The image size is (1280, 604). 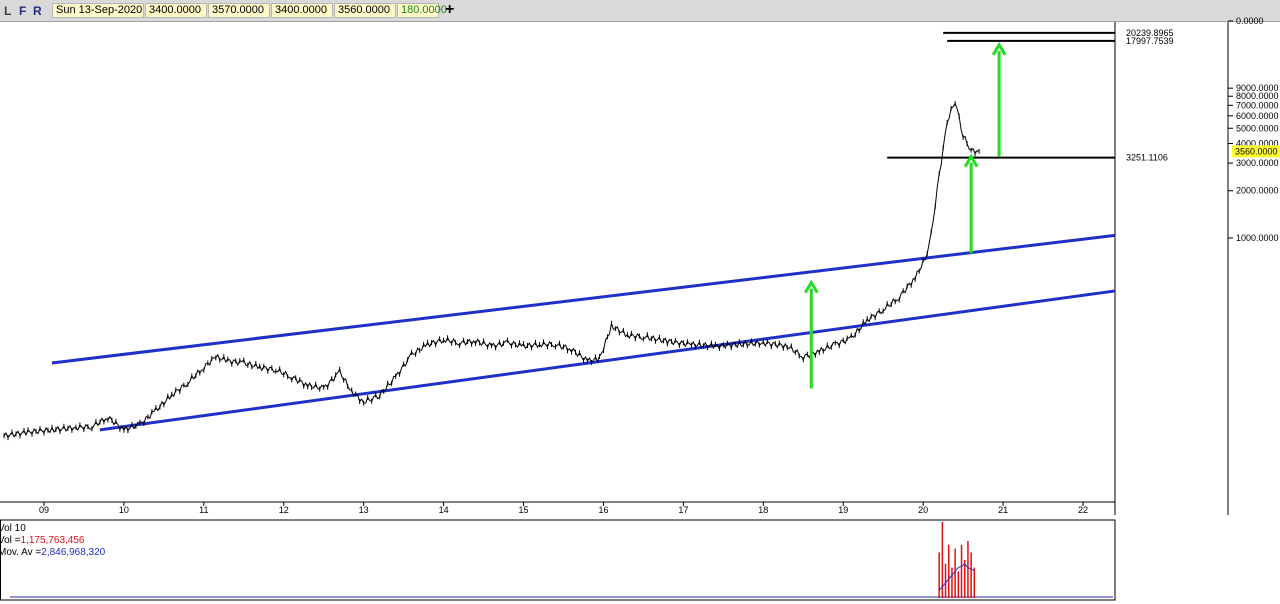 I want to click on y-tick-label: 5000.0000, so click(x=1257, y=128).